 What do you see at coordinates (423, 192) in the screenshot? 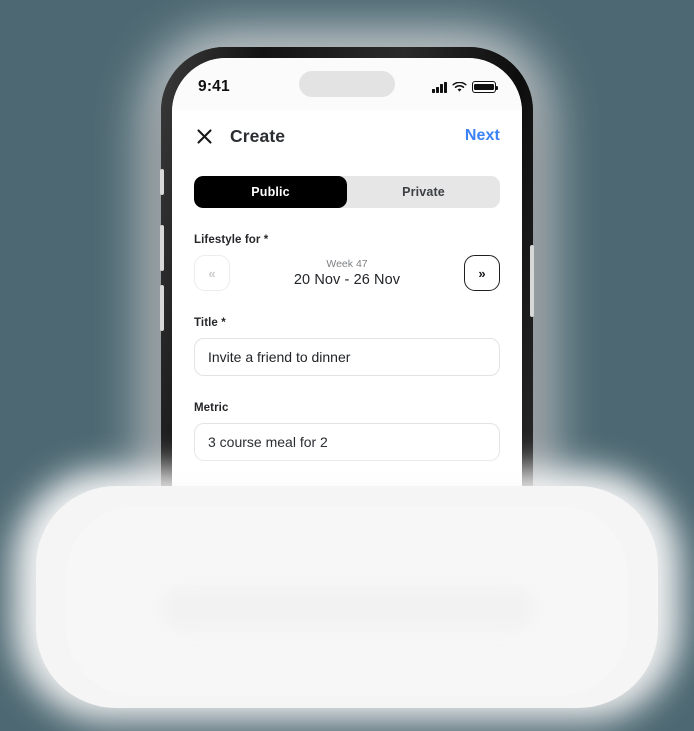
I see `tab-private: Private` at bounding box center [423, 192].